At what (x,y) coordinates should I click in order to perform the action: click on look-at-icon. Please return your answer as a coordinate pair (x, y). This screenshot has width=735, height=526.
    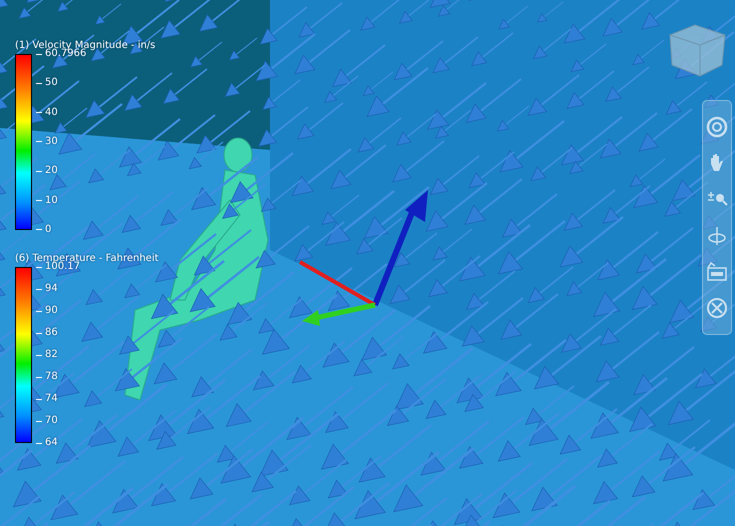
    Looking at the image, I should click on (717, 272).